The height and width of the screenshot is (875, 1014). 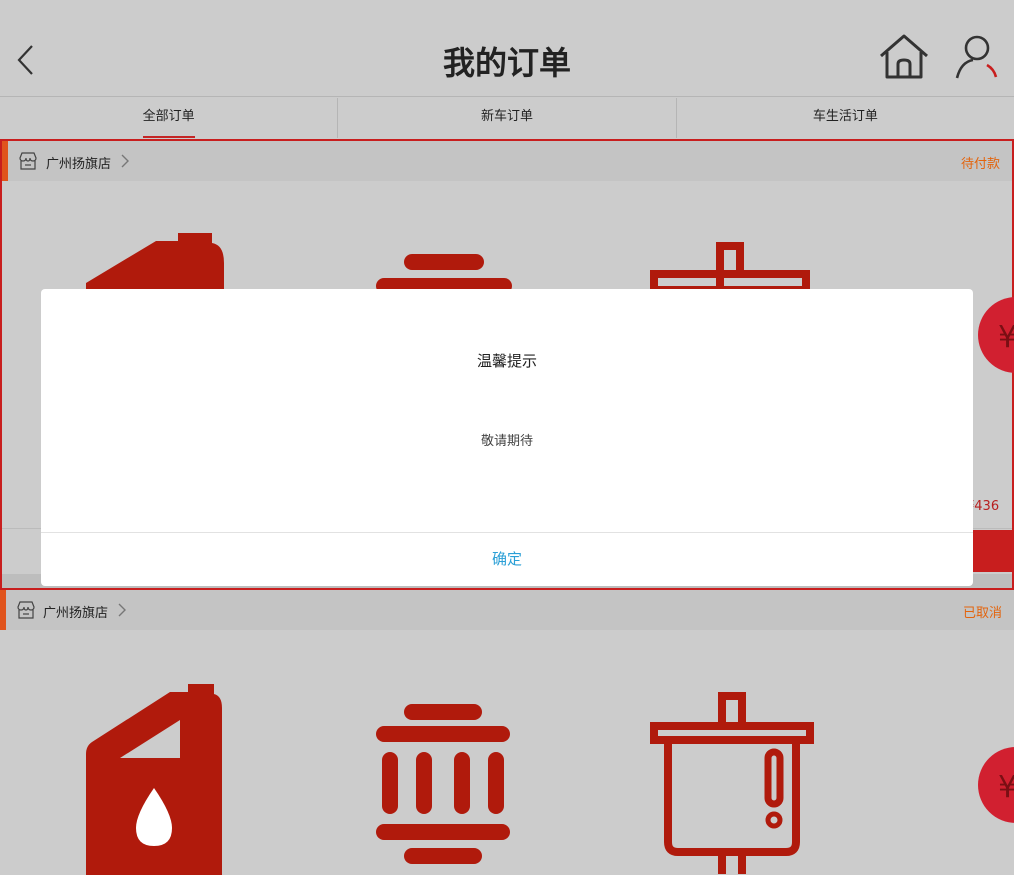 I want to click on tab-car-life-orders: 车生活订单, so click(x=844, y=118).